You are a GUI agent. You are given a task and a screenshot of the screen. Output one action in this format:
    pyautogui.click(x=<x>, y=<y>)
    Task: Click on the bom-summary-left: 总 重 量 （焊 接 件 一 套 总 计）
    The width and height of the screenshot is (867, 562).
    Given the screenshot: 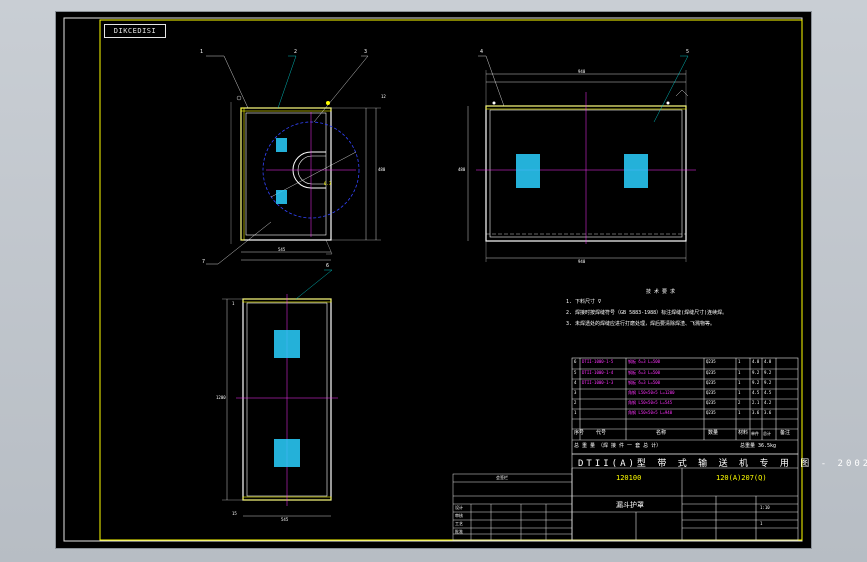 What is the action you would take?
    pyautogui.click(x=618, y=446)
    